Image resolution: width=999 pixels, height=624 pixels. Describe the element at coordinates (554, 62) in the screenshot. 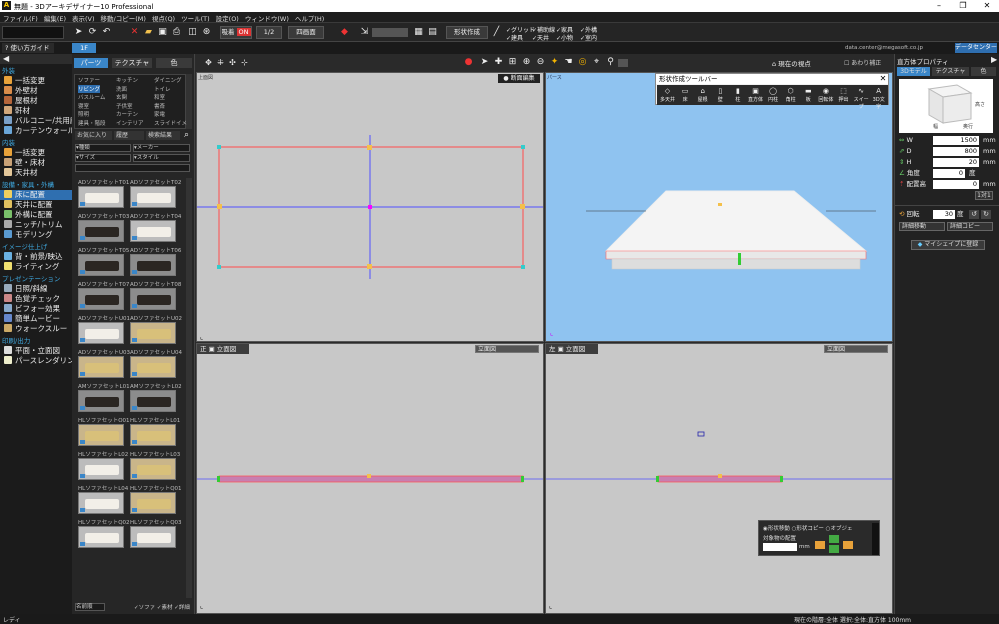

I see `walk-arrow-icon: ✦` at that location.